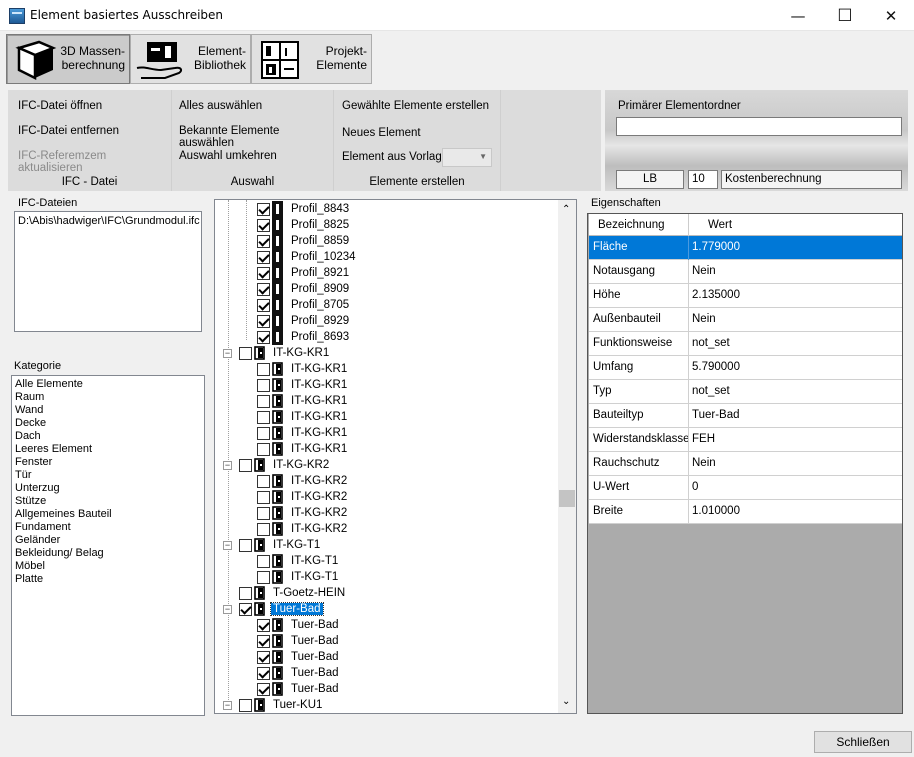  Describe the element at coordinates (703, 179) in the screenshot. I see `lb-number-field: 10` at that location.